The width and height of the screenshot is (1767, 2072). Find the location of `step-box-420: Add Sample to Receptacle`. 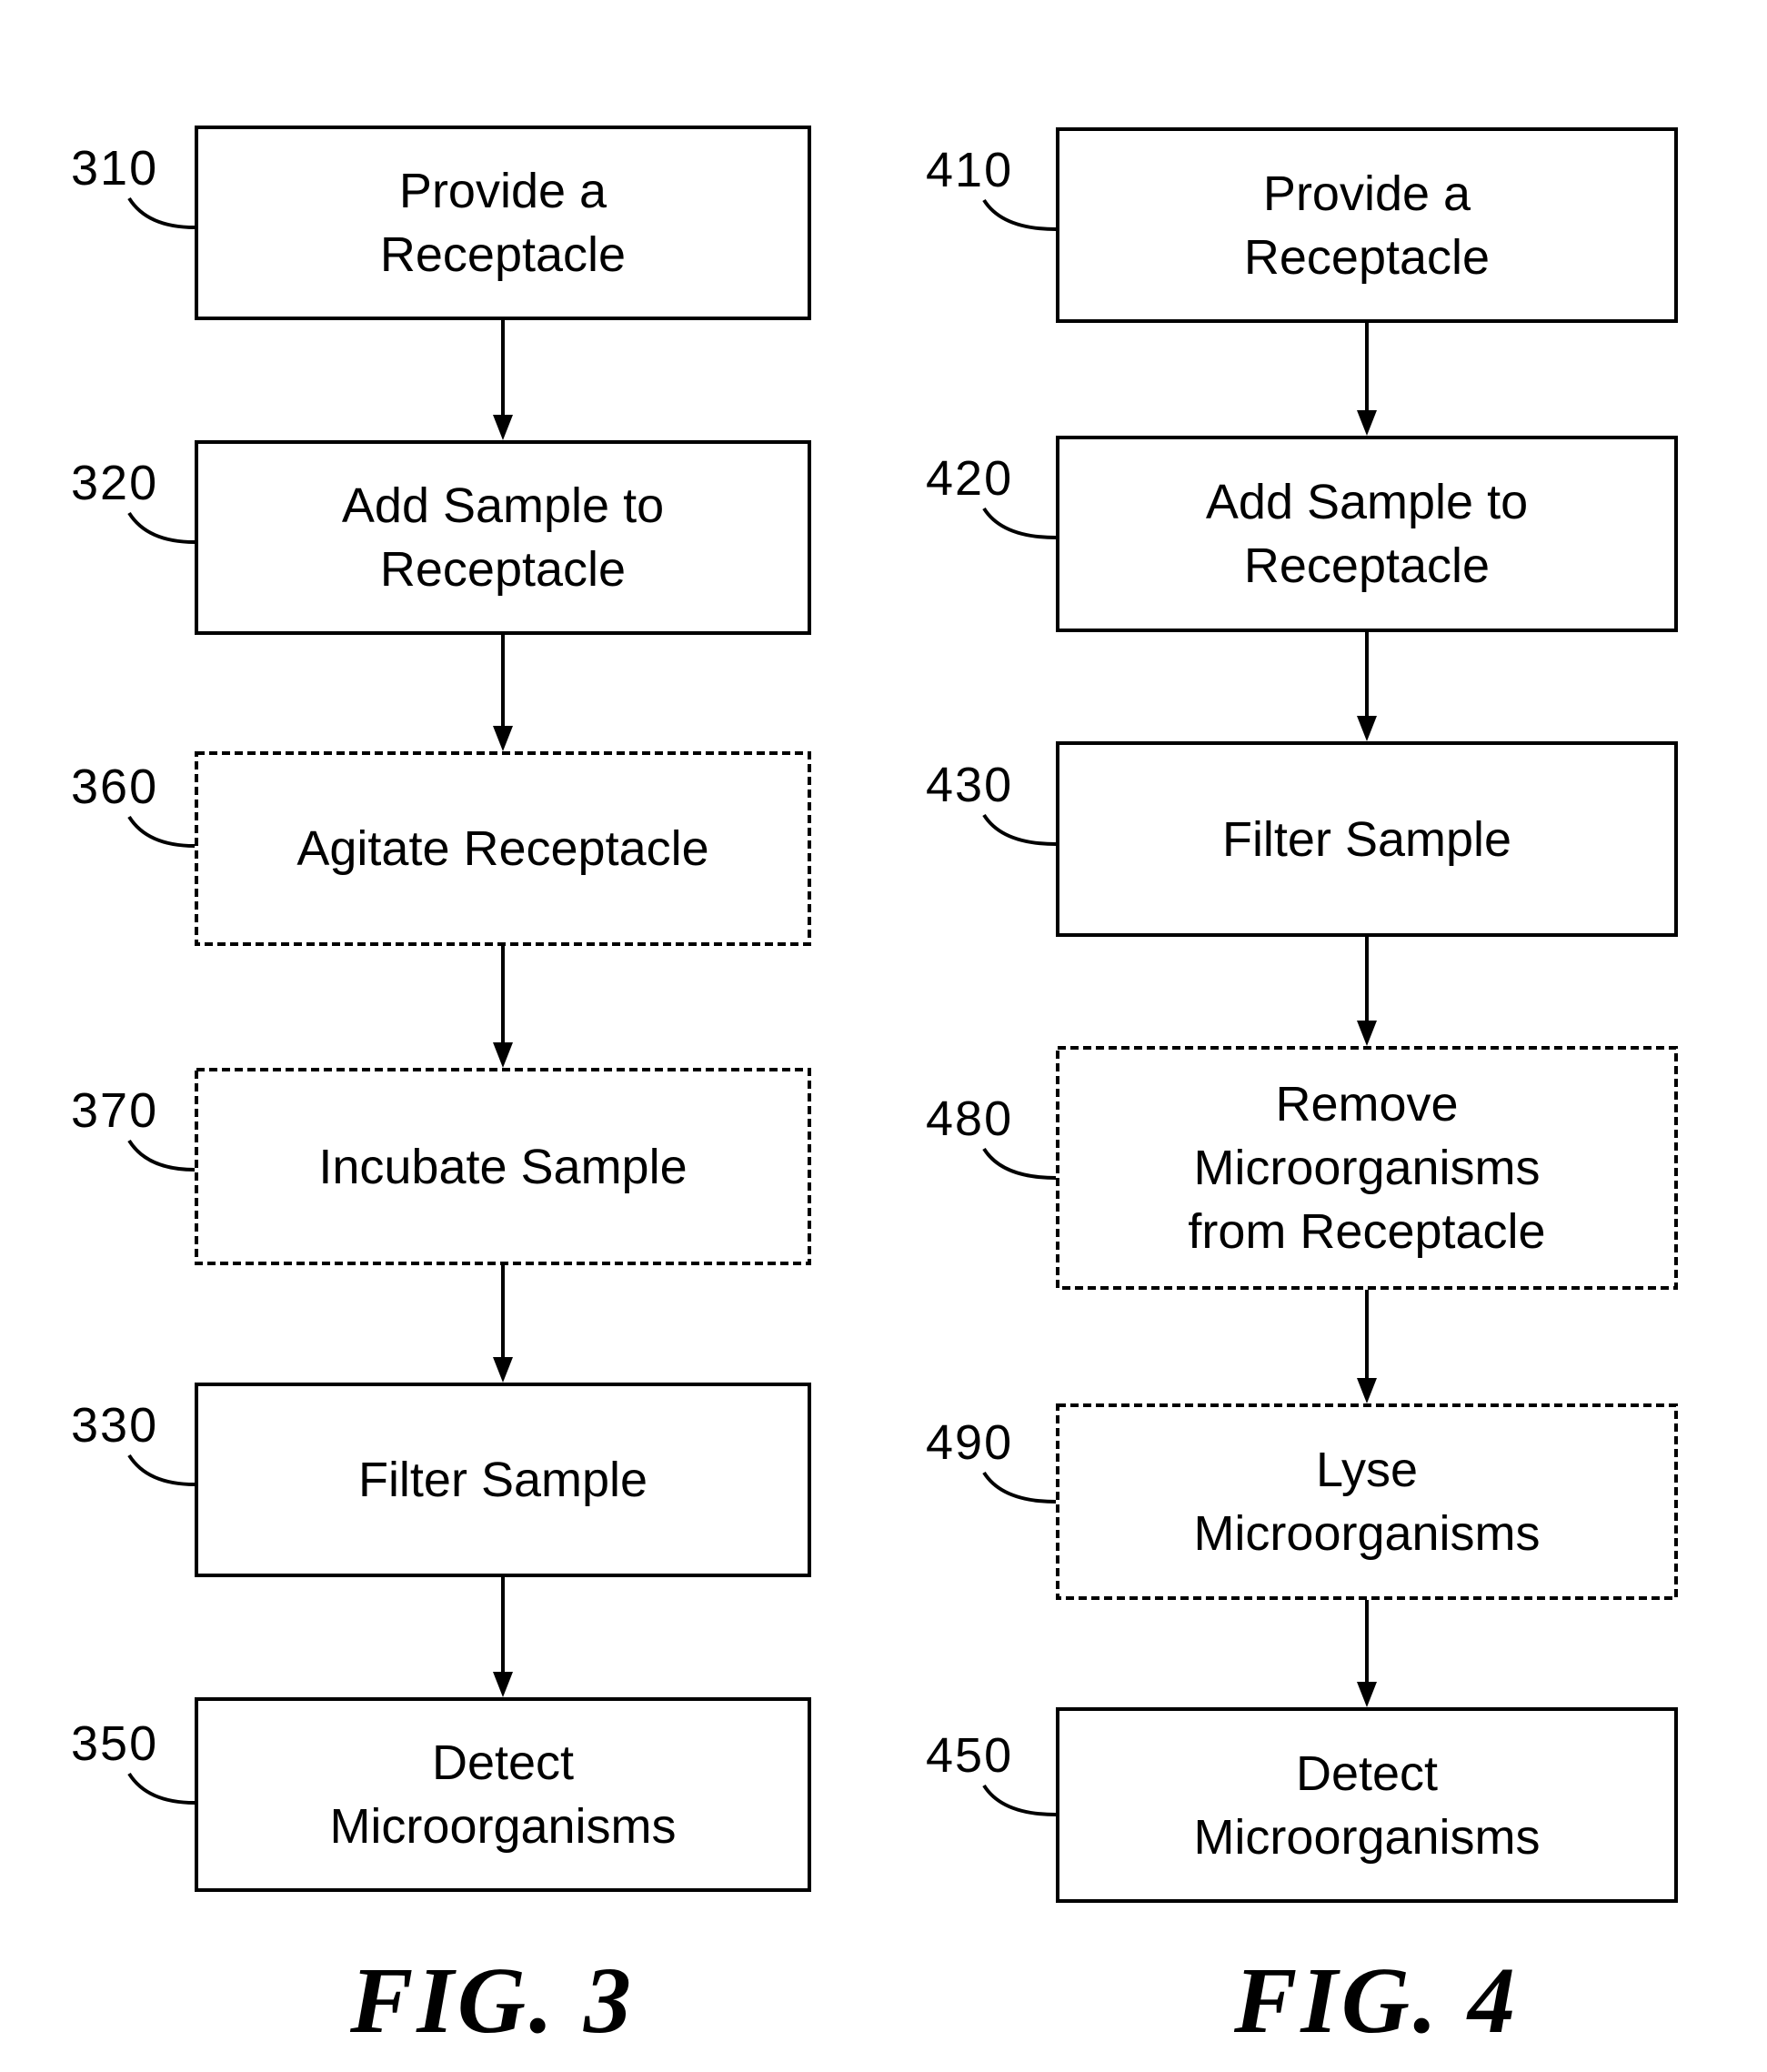

step-box-420: Add Sample to Receptacle is located at coordinates (1367, 534).